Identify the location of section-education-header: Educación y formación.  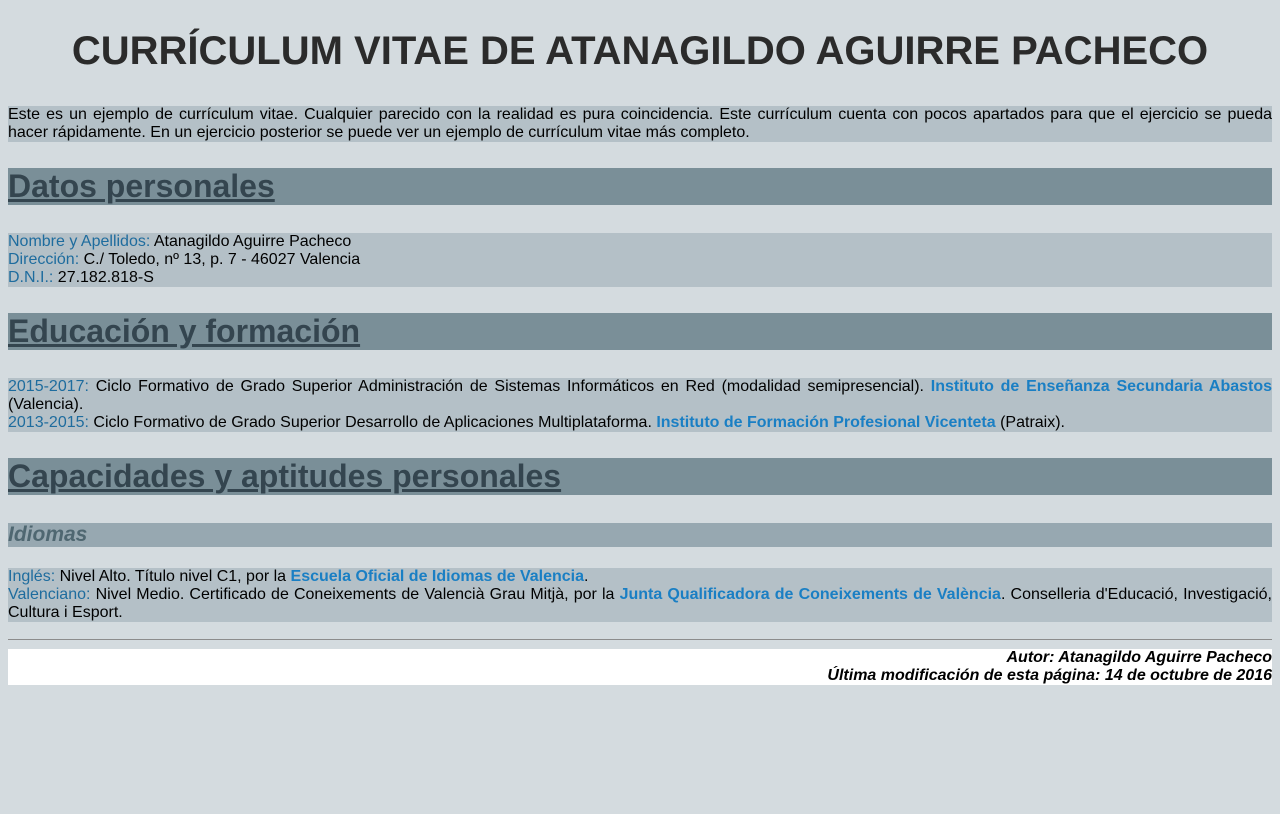
(640, 331).